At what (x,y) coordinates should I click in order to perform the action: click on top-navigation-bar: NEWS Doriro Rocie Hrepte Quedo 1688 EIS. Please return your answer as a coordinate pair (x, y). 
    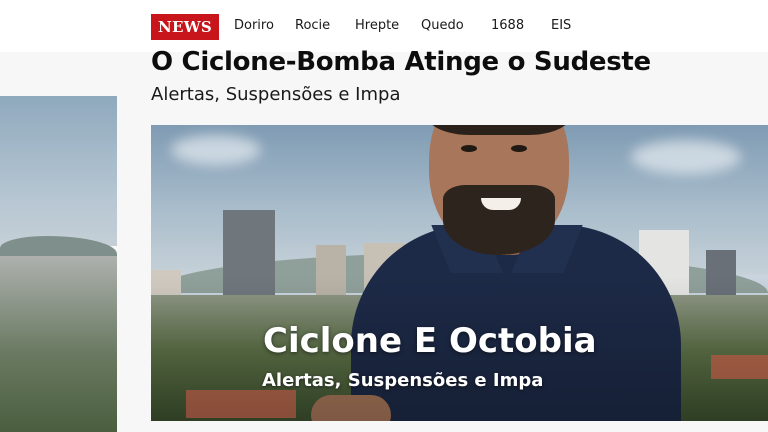
    Looking at the image, I should click on (384, 26).